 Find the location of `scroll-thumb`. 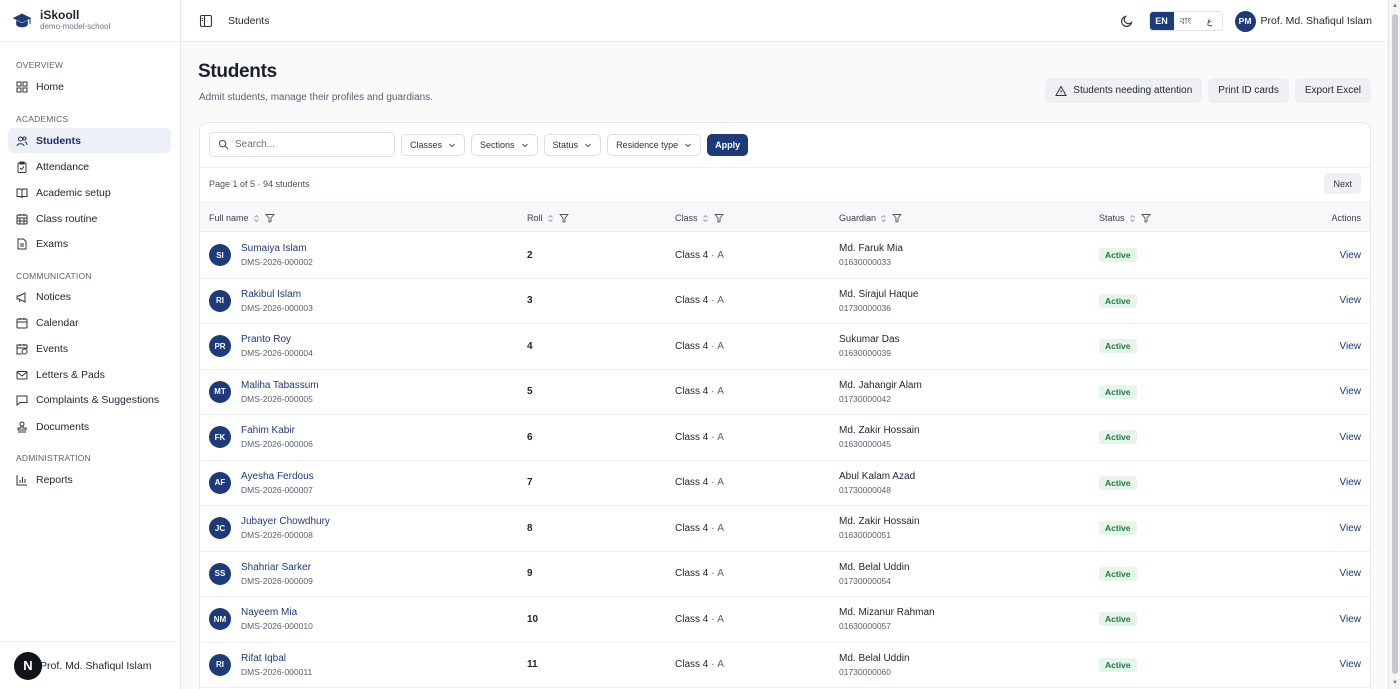

scroll-thumb is located at coordinates (1395, 344).